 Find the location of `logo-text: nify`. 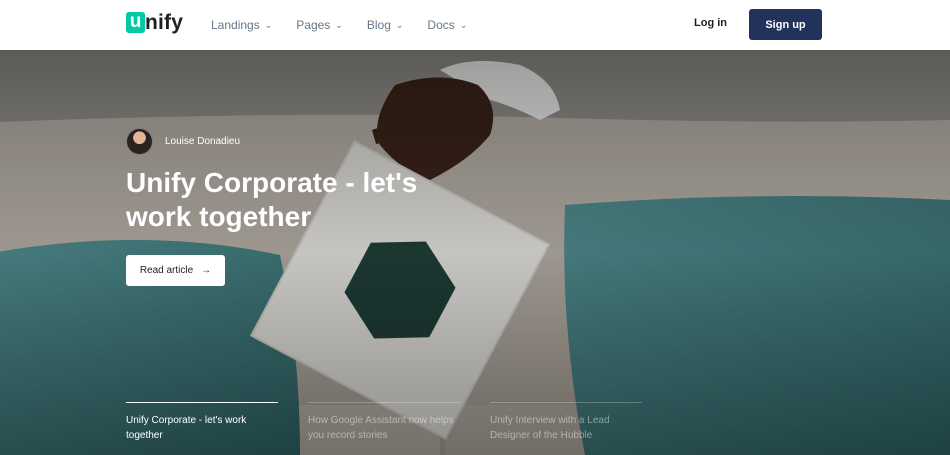

logo-text: nify is located at coordinates (164, 22).